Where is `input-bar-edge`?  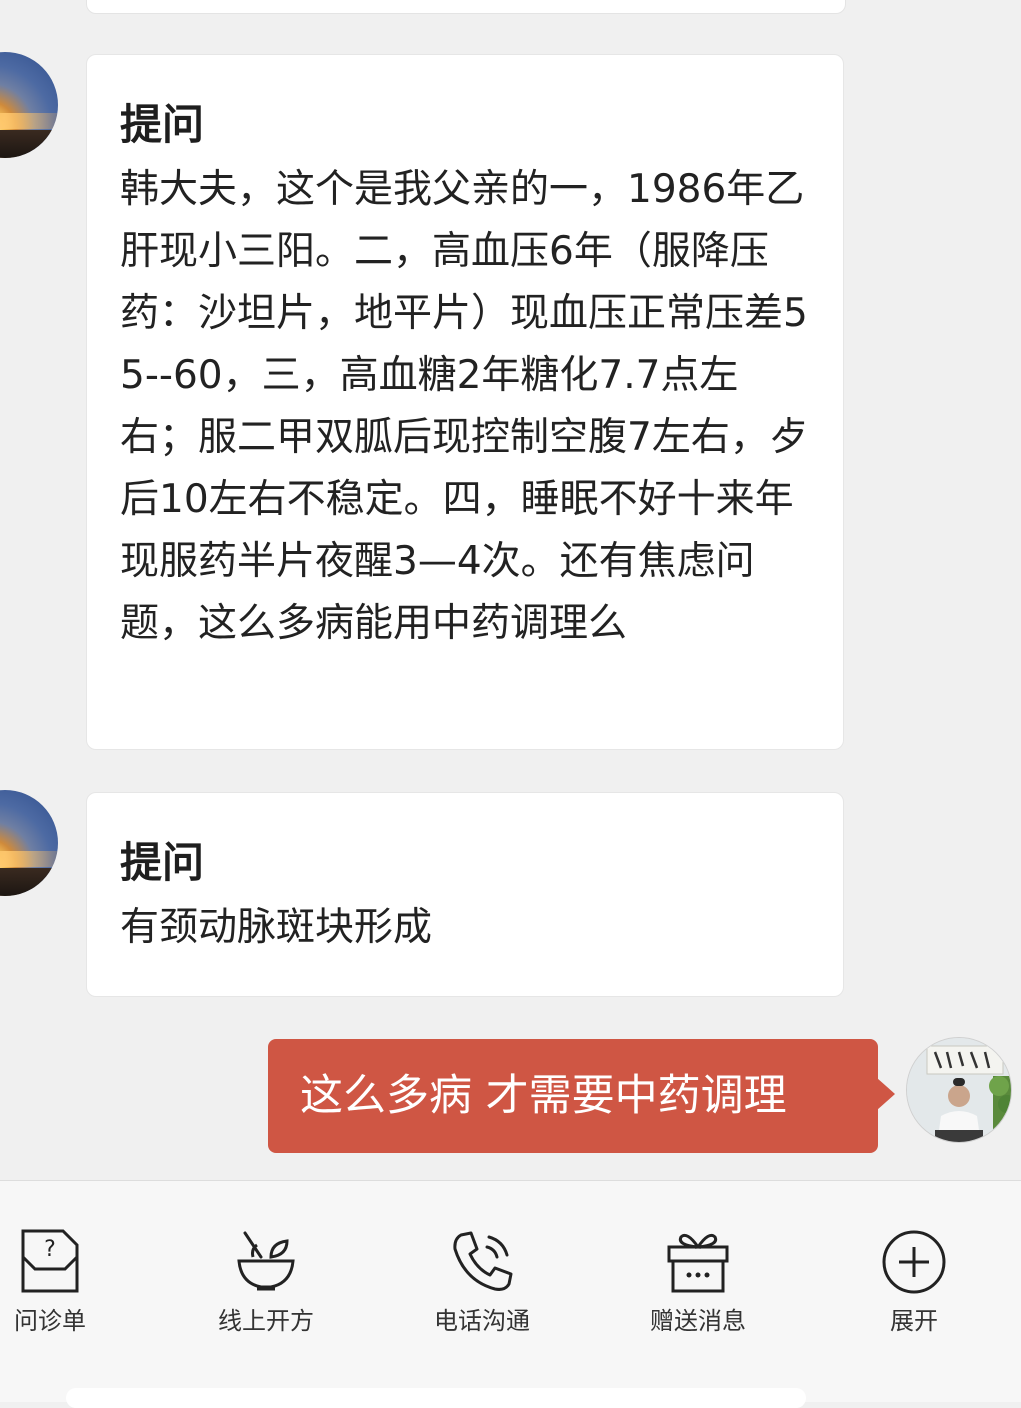 input-bar-edge is located at coordinates (436, 1398).